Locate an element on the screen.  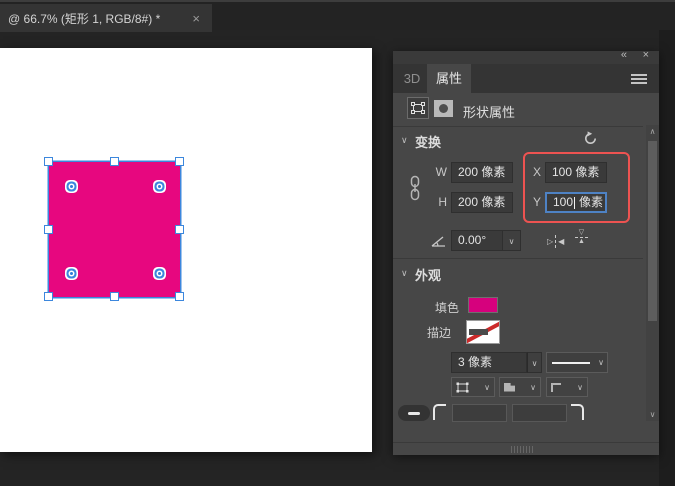
panel-title-bar: « × is located at coordinates (526, 56).